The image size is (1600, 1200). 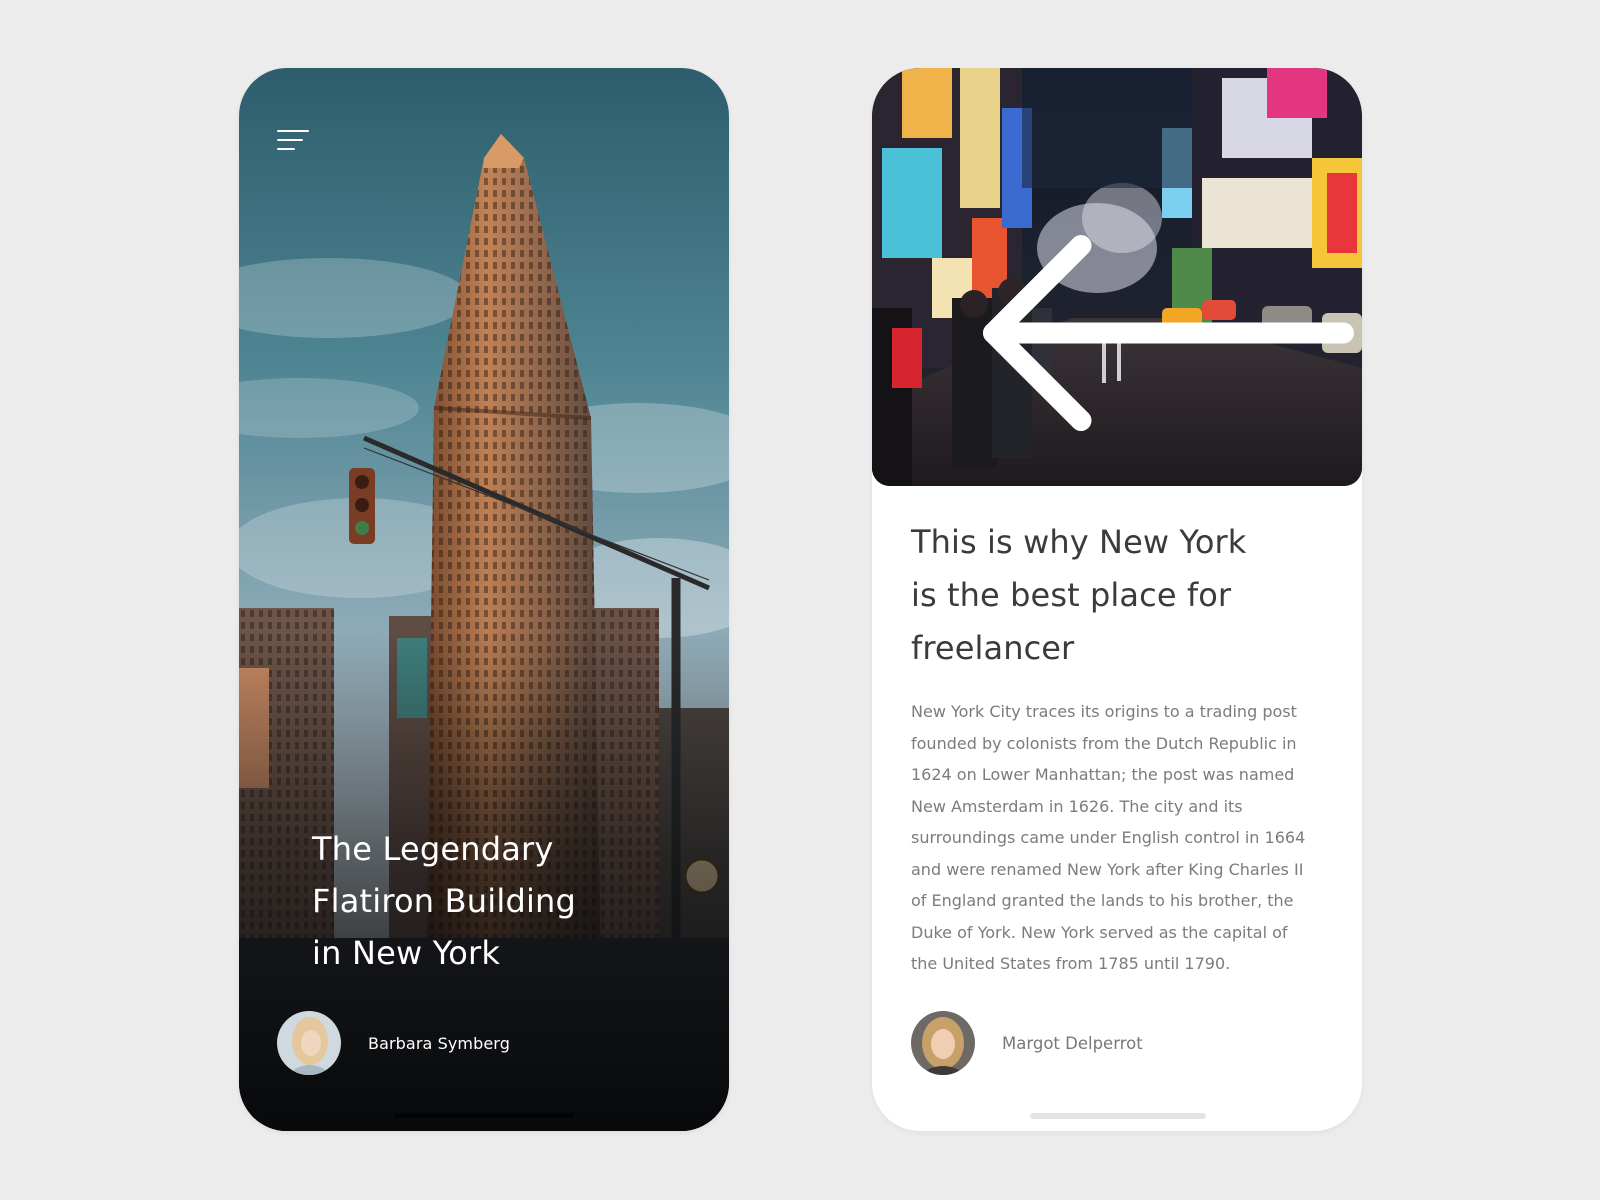 What do you see at coordinates (433, 849) in the screenshot?
I see `title-line: The Legendary` at bounding box center [433, 849].